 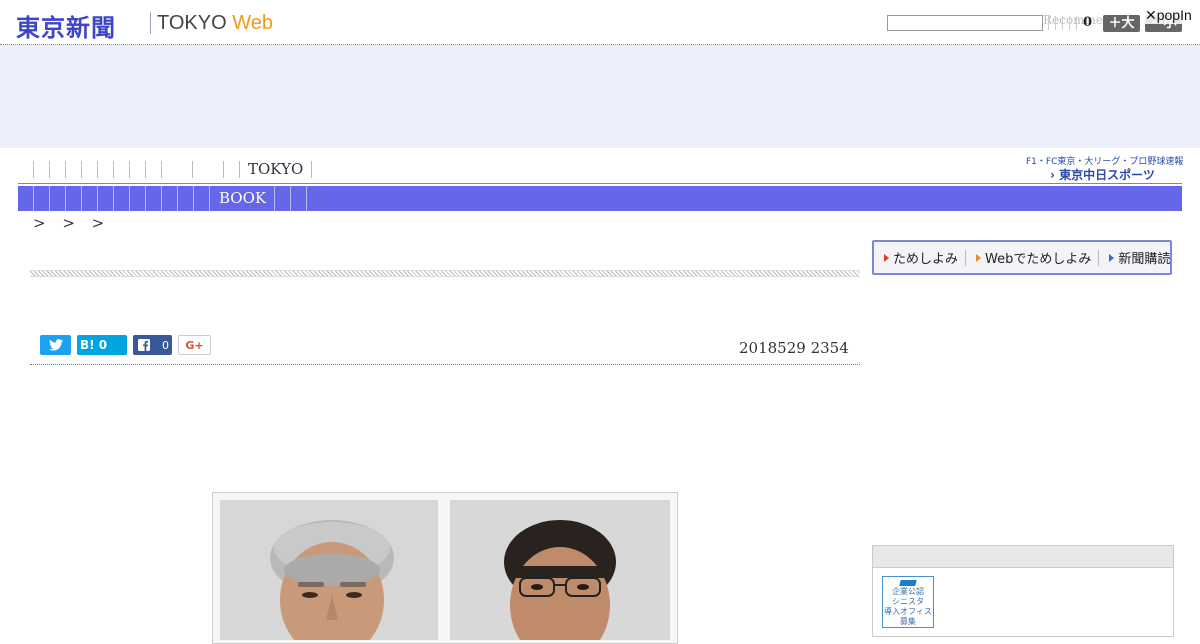 I want to click on banner-line-2: シニスタ, so click(x=908, y=601).